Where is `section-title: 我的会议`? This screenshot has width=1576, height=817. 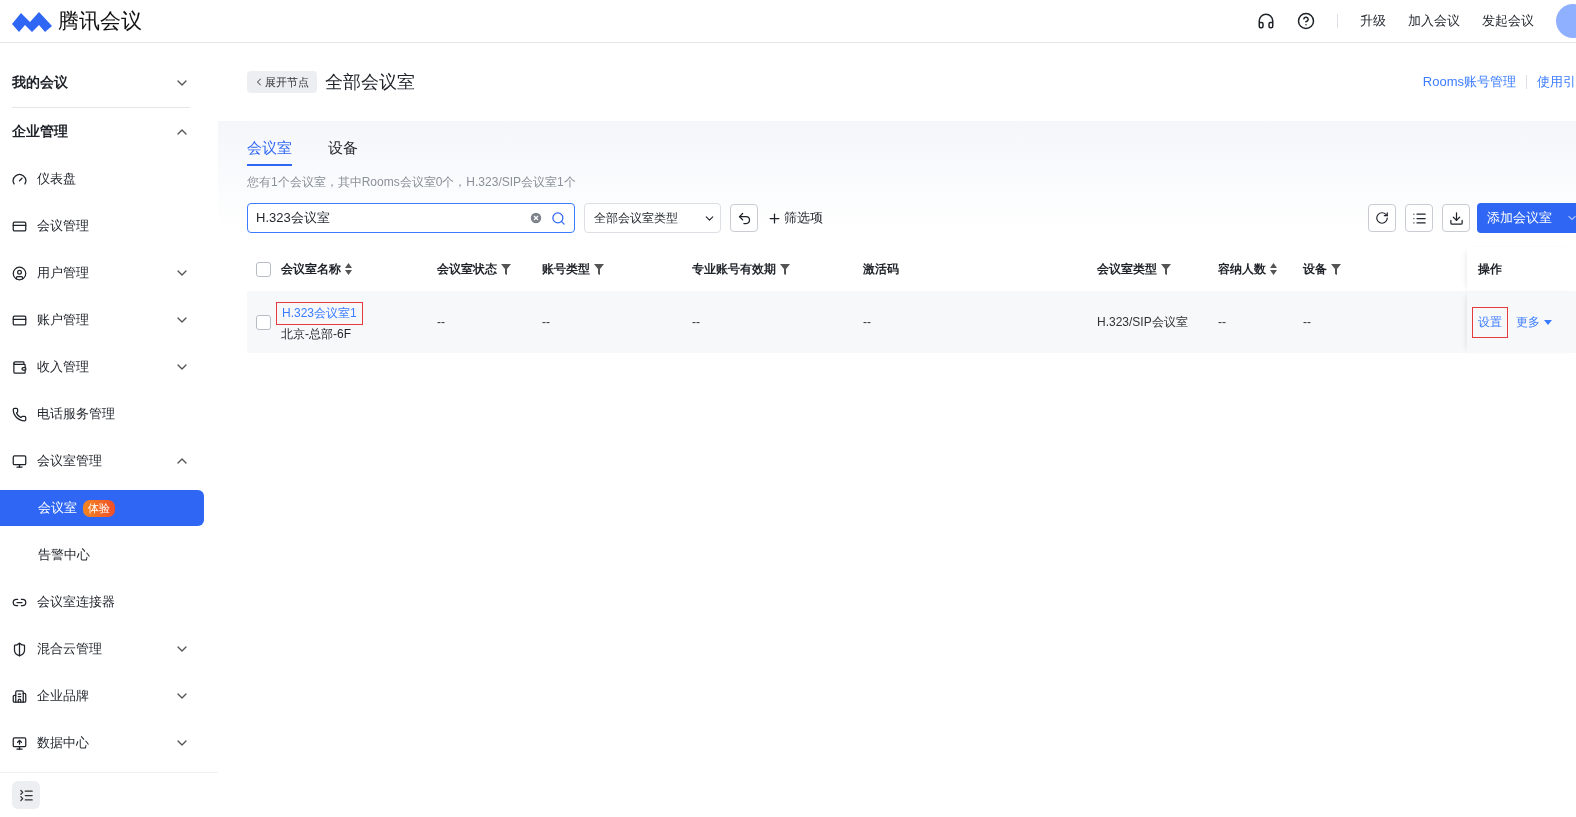
section-title: 我的会议 is located at coordinates (40, 83).